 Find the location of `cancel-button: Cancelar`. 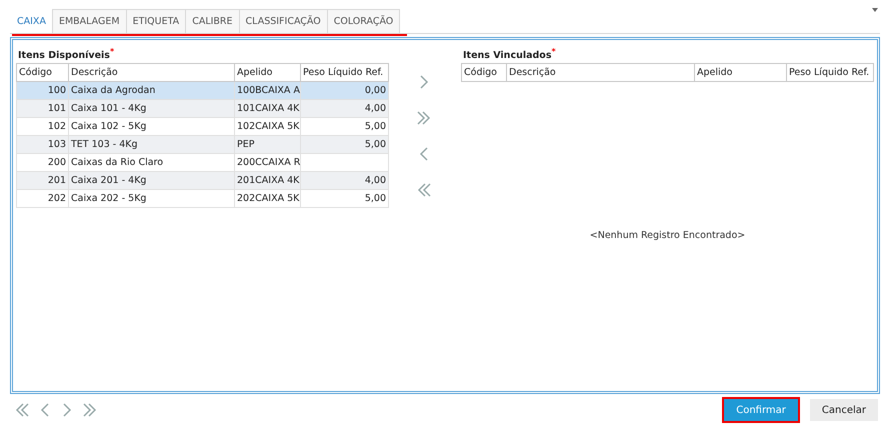

cancel-button: Cancelar is located at coordinates (844, 410).